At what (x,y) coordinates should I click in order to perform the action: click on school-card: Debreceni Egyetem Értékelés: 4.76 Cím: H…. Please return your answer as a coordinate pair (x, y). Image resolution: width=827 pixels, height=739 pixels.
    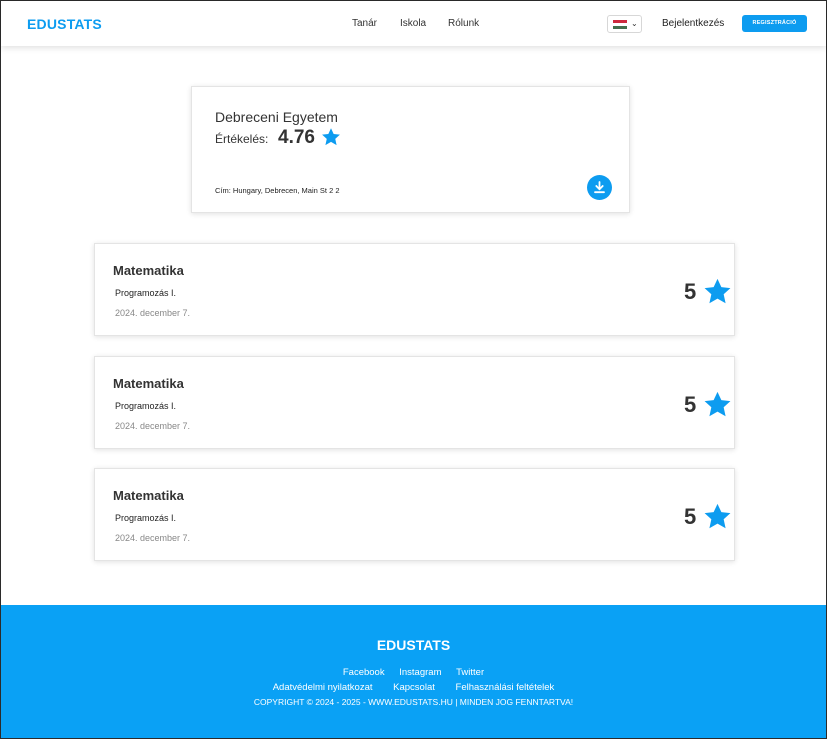
    Looking at the image, I should click on (410, 149).